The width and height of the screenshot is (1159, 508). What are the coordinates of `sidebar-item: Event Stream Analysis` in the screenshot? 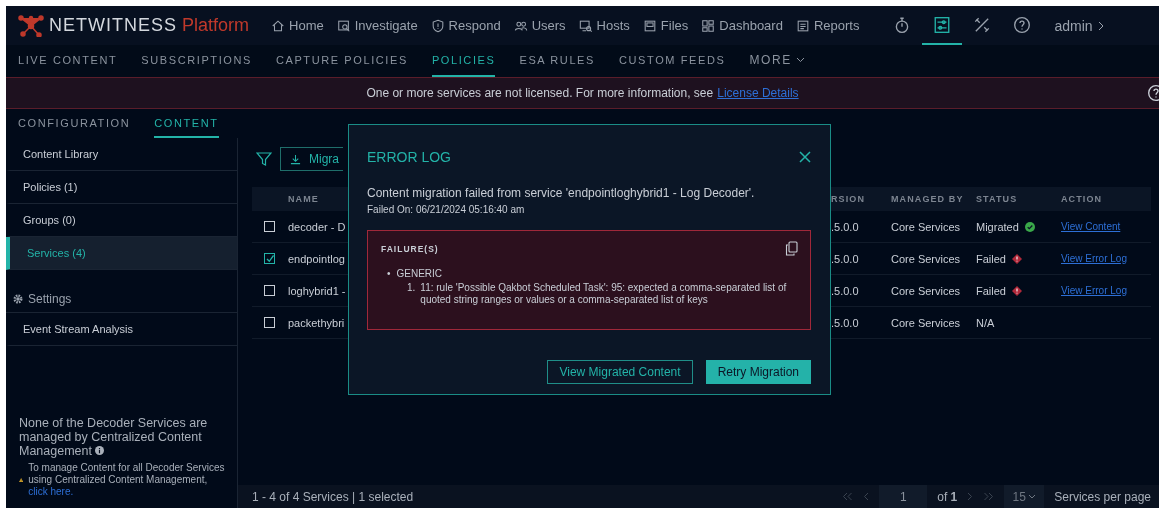 It's located at (121, 329).